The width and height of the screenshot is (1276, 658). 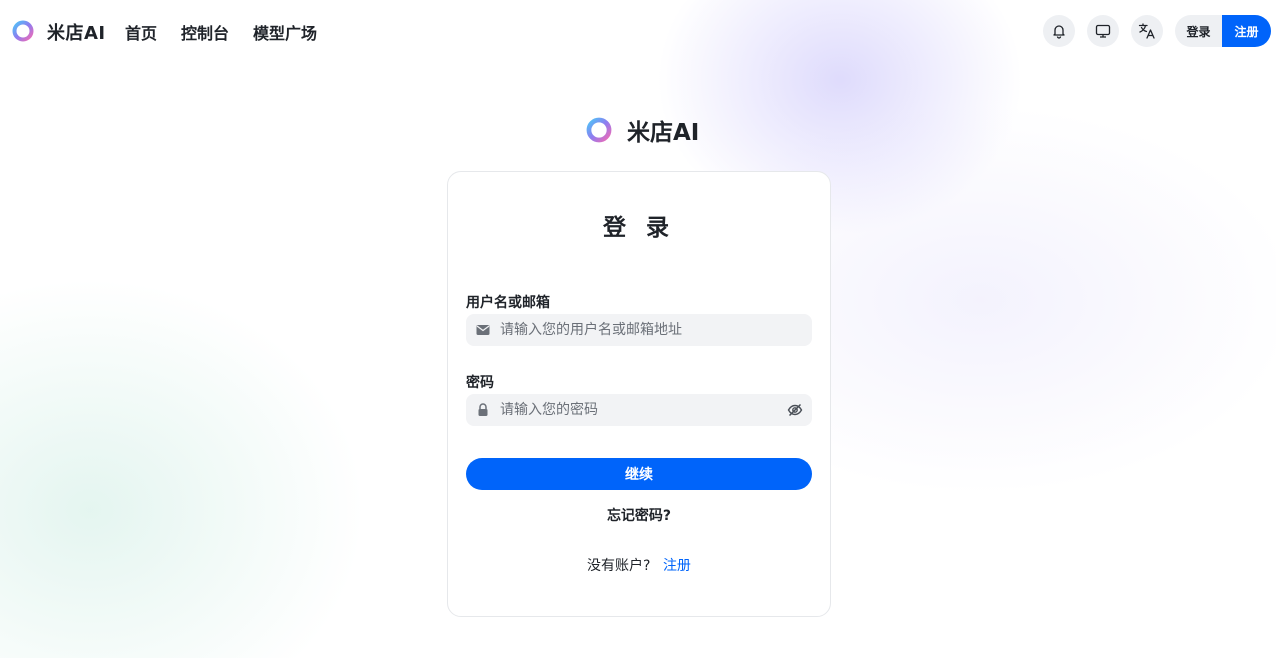 What do you see at coordinates (205, 32) in the screenshot?
I see `nav-item-console: 控制台` at bounding box center [205, 32].